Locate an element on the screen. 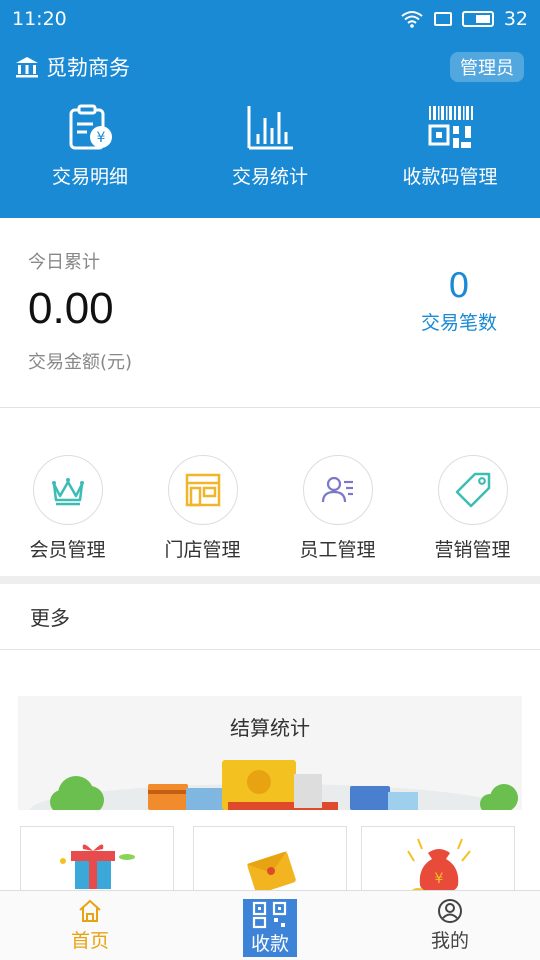 The height and width of the screenshot is (960, 540). nav-qr-management: 收款码管理 is located at coordinates (450, 146).